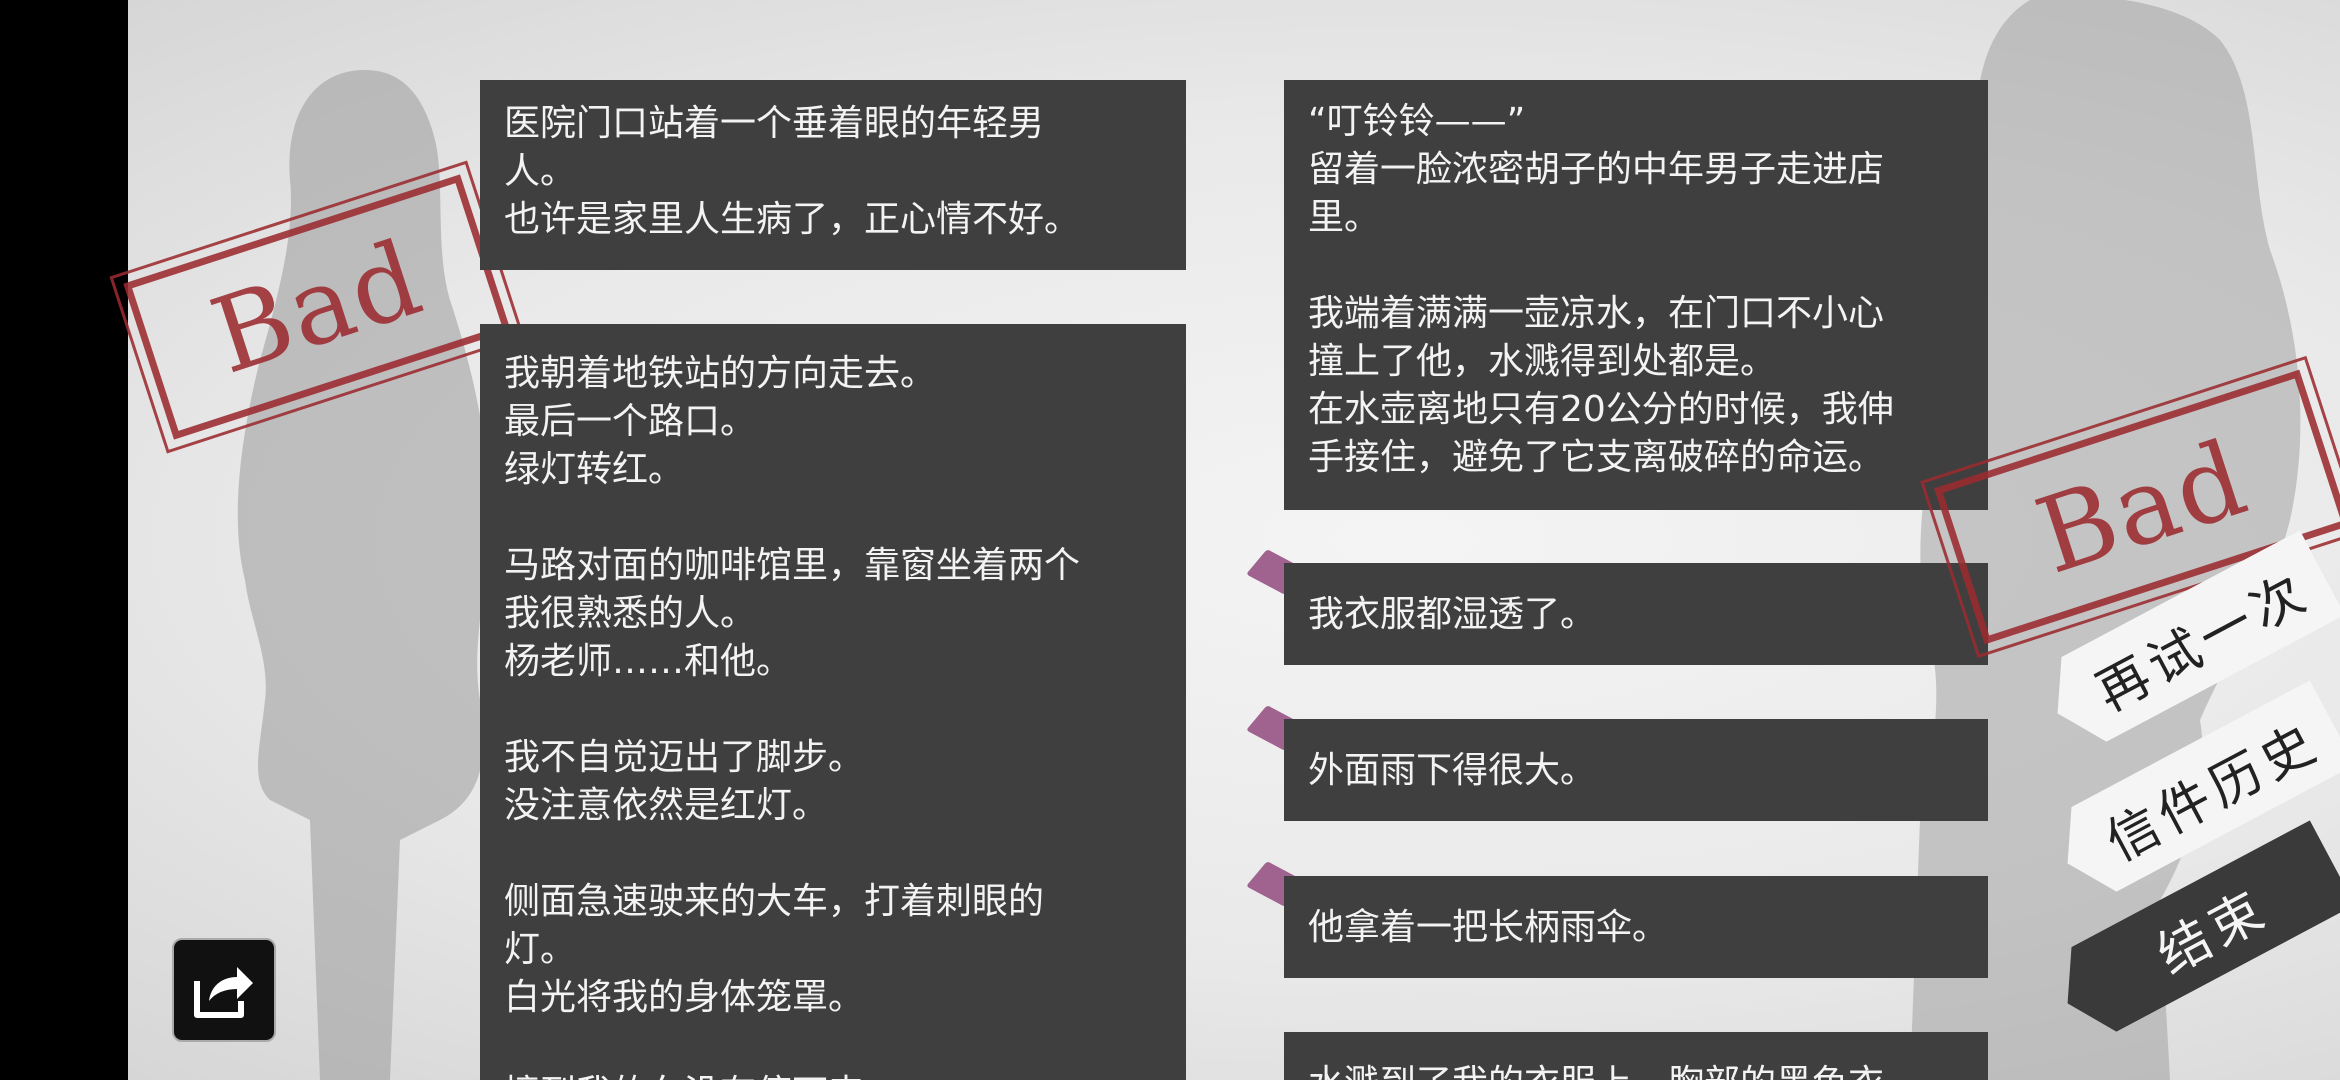  What do you see at coordinates (1636, 770) in the screenshot?
I see `choice-heavy-rain: 外面雨下得很大。` at bounding box center [1636, 770].